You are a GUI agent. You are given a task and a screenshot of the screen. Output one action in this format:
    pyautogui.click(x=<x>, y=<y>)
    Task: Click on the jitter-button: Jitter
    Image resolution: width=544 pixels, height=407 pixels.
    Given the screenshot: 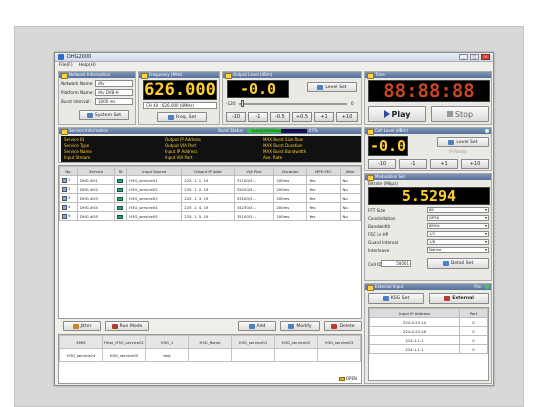 What is the action you would take?
    pyautogui.click(x=82, y=326)
    